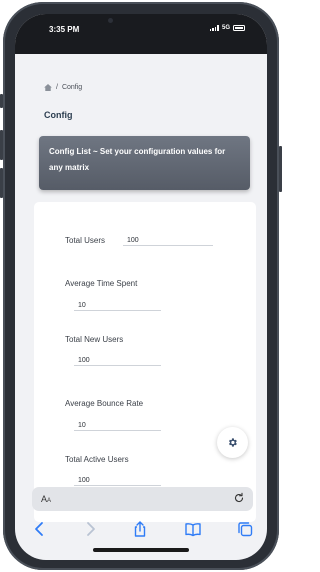  What do you see at coordinates (239, 28) in the screenshot?
I see `battery-icon` at bounding box center [239, 28].